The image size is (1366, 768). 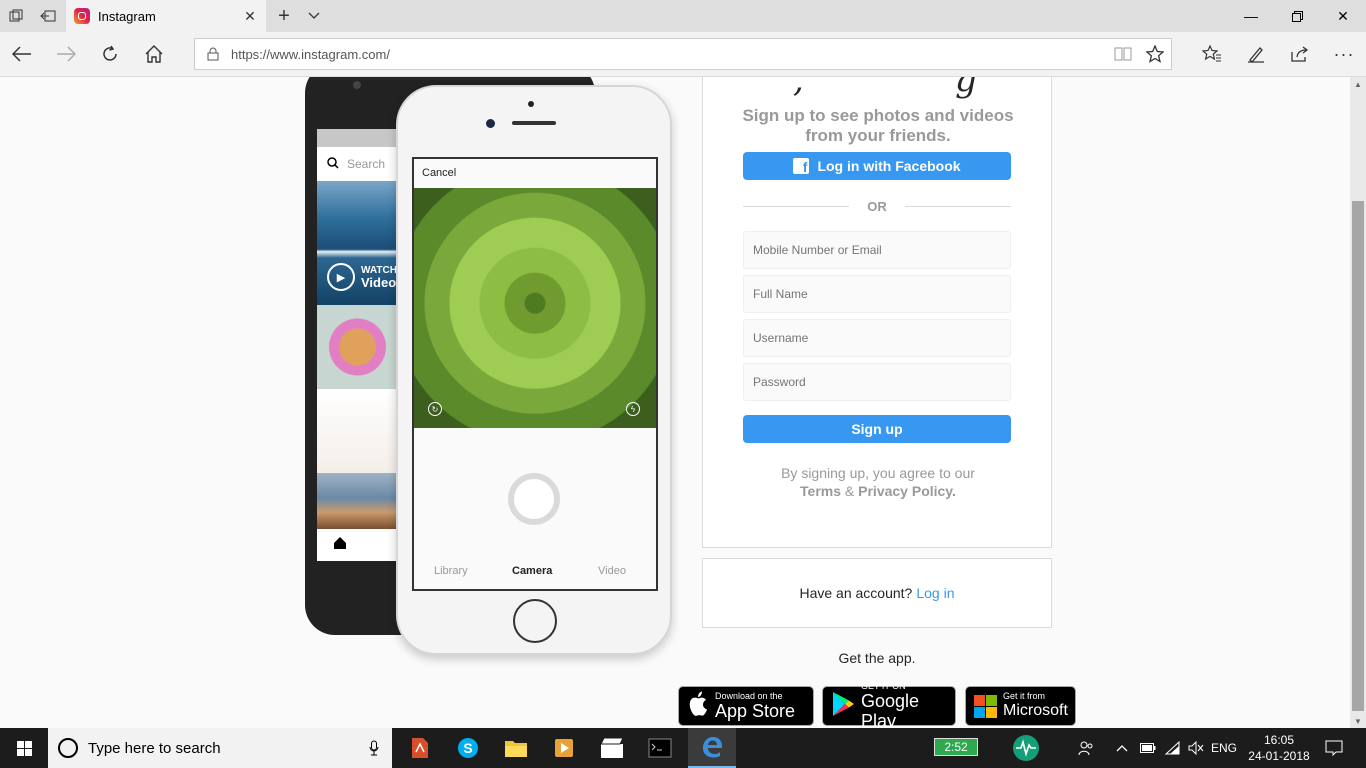 What do you see at coordinates (362, 431) in the screenshot?
I see `dog-photo` at bounding box center [362, 431].